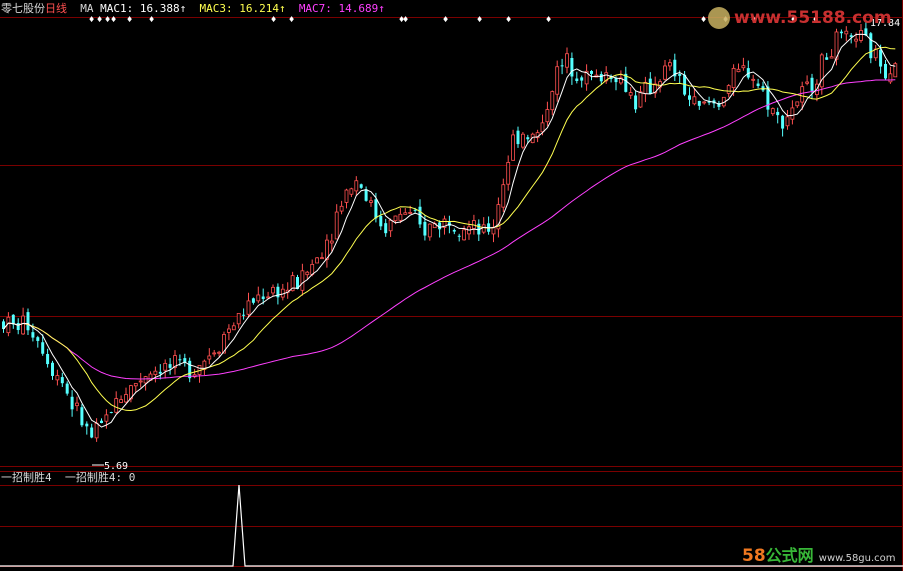  Describe the element at coordinates (754, 556) in the screenshot. I see `brand-number: 58` at that location.